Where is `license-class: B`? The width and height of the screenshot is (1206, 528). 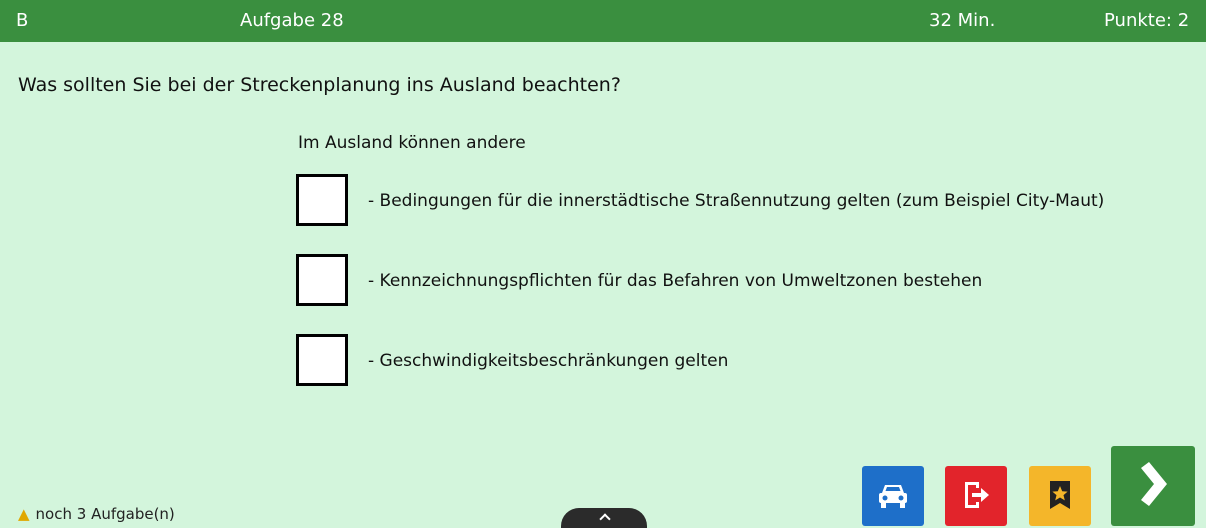
license-class: B is located at coordinates (22, 20).